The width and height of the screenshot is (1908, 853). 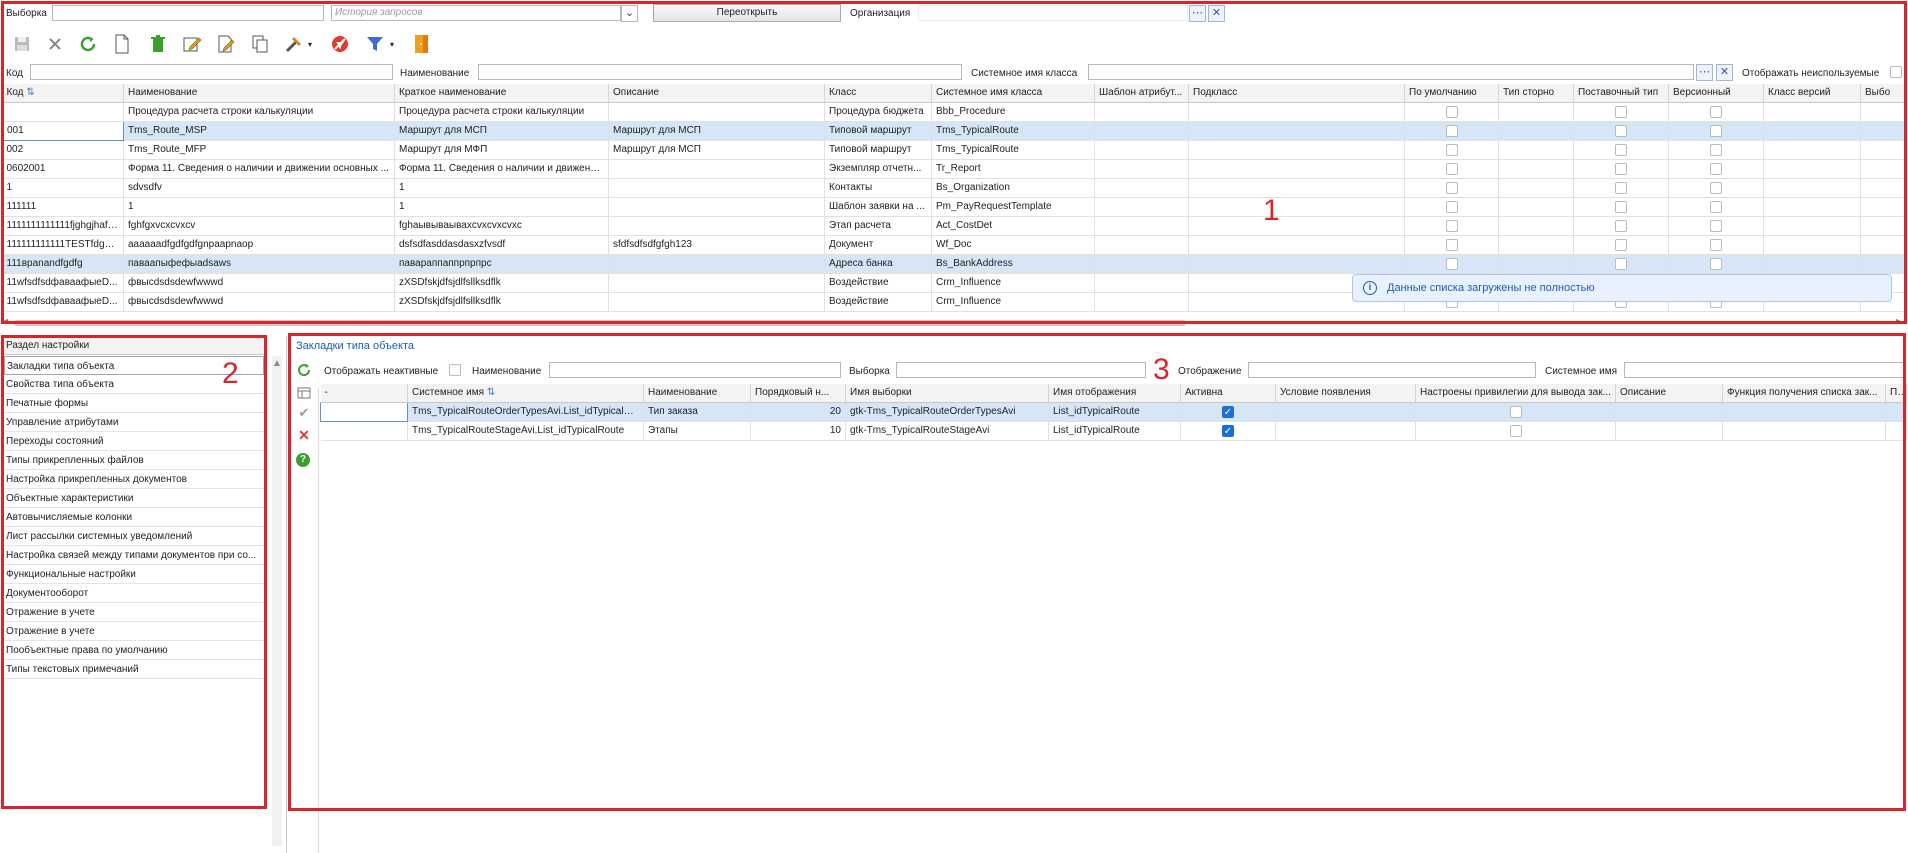 What do you see at coordinates (1883, 93) in the screenshot?
I see `col-selection: Выбо` at bounding box center [1883, 93].